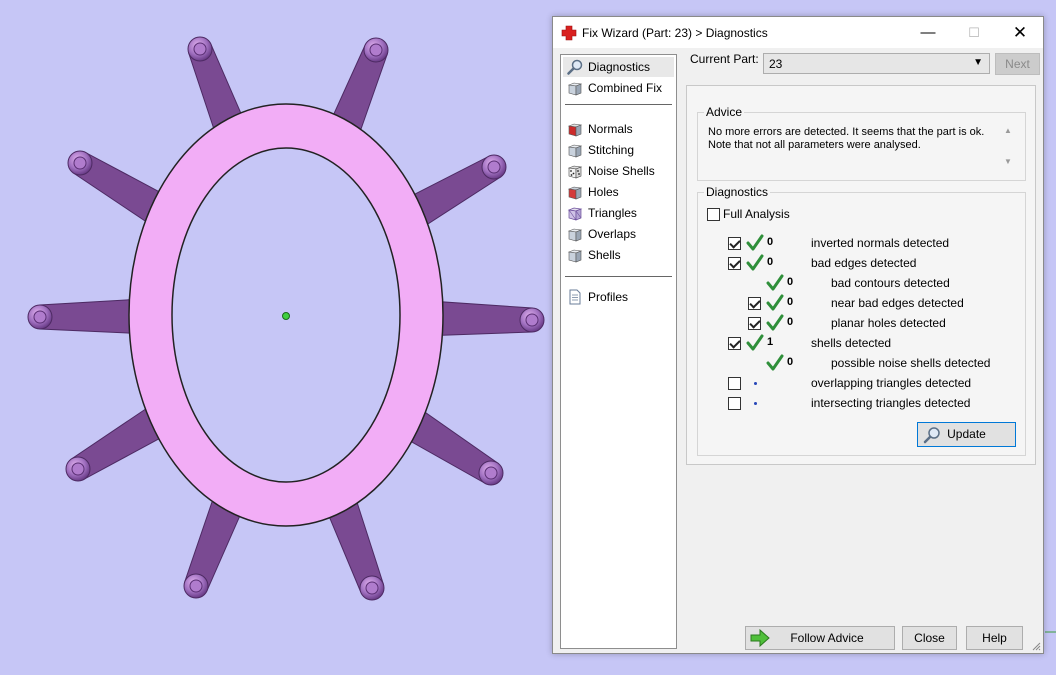  Describe the element at coordinates (897, 303) in the screenshot. I see `diagnostic-label: near bad edges detected` at that location.